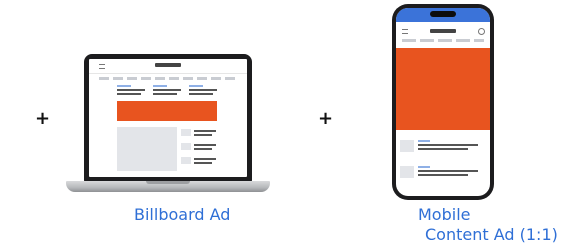 This screenshot has height=252, width=576. Describe the element at coordinates (481, 31) in the screenshot. I see `user-icon` at that location.